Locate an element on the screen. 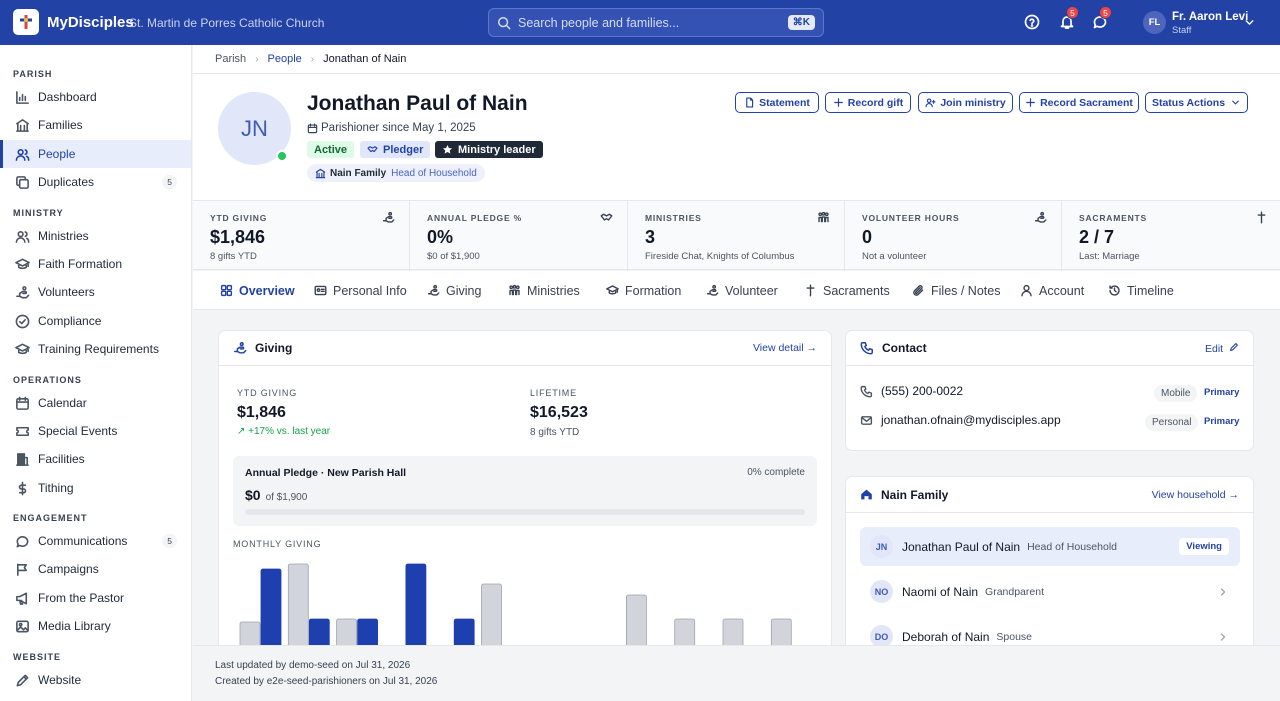 Image resolution: width=1280 pixels, height=701 pixels. sidebar-item-special-events: Special Events is located at coordinates (95, 431).